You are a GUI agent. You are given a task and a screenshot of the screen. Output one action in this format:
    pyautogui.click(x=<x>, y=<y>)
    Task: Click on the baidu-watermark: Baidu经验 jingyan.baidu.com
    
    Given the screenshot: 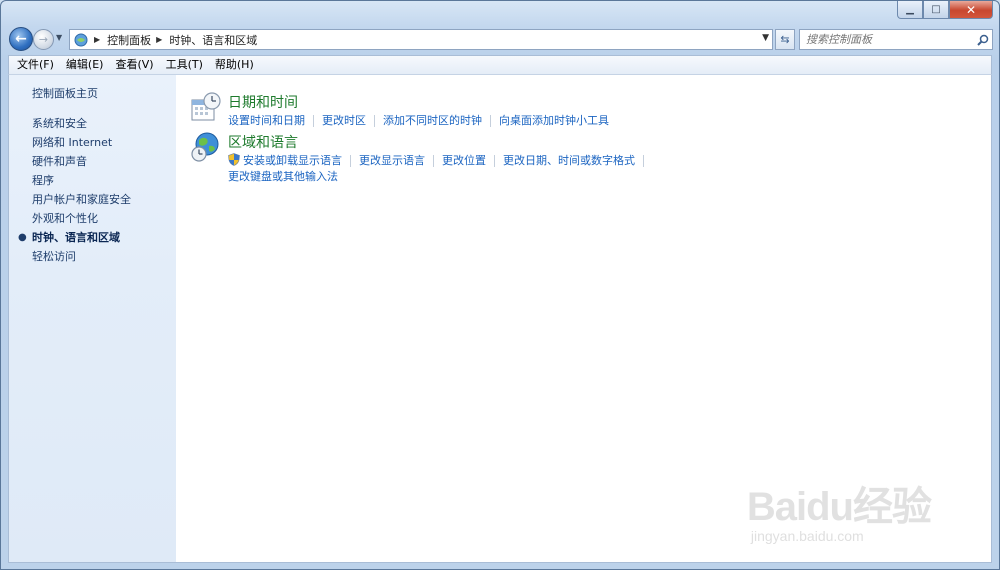 What is the action you would take?
    pyautogui.click(x=839, y=509)
    